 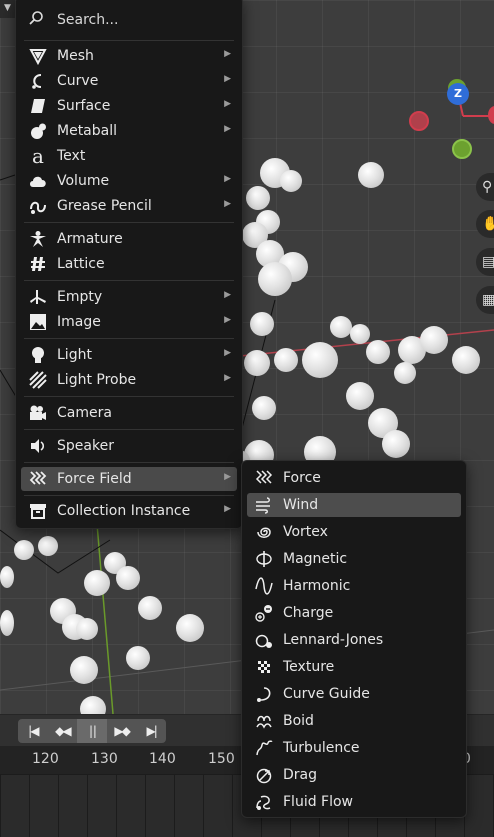 I want to click on surface-icon, so click(x=38, y=106).